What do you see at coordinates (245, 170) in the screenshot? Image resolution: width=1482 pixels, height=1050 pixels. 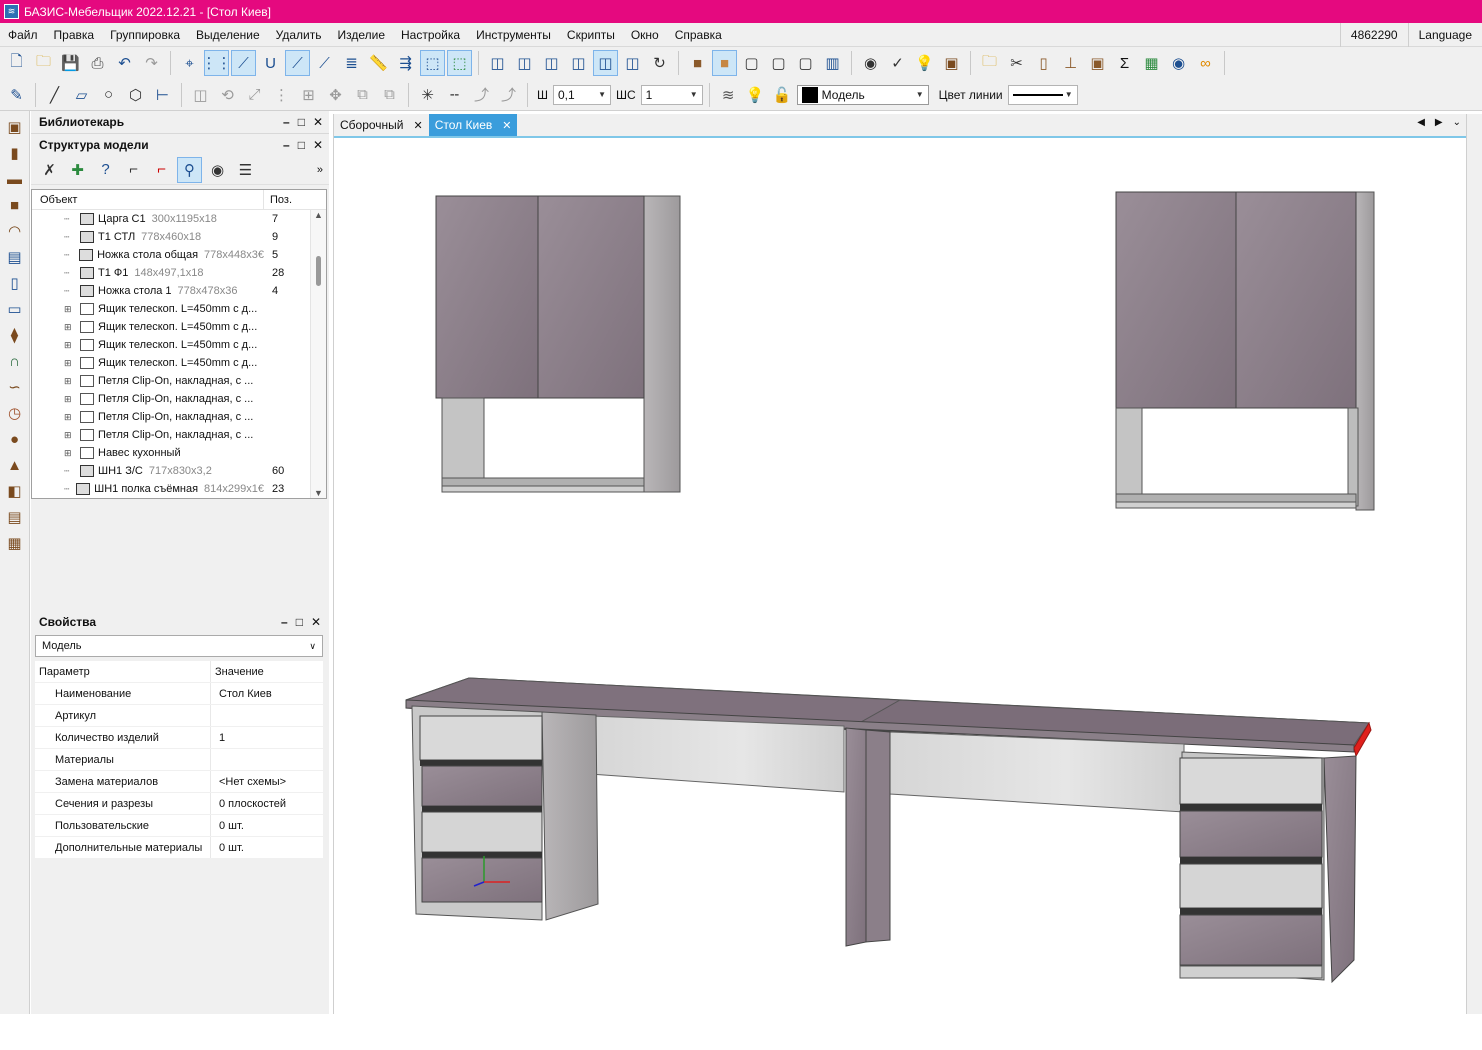 I see `list-view-icon: ☰` at bounding box center [245, 170].